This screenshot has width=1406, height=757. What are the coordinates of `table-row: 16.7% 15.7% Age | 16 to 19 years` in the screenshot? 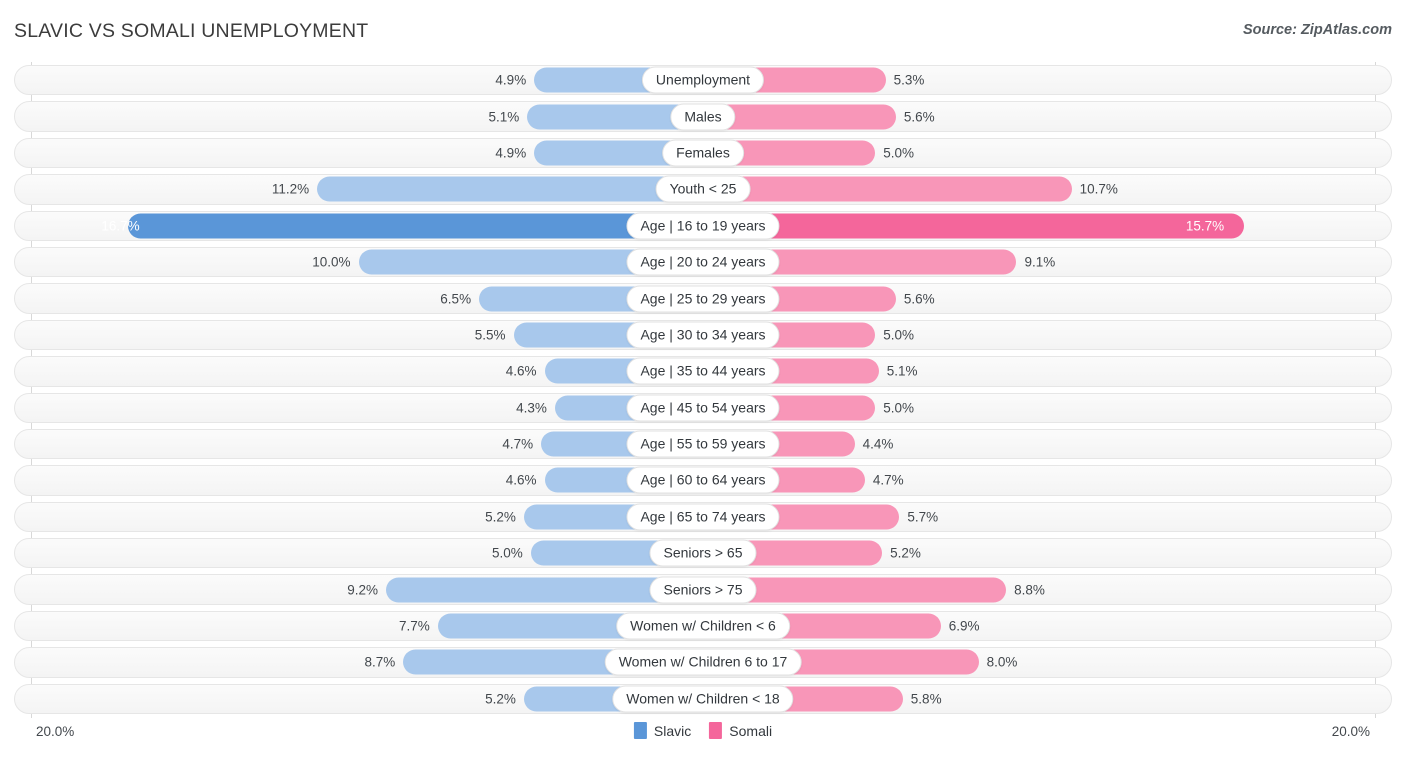 It's located at (703, 226).